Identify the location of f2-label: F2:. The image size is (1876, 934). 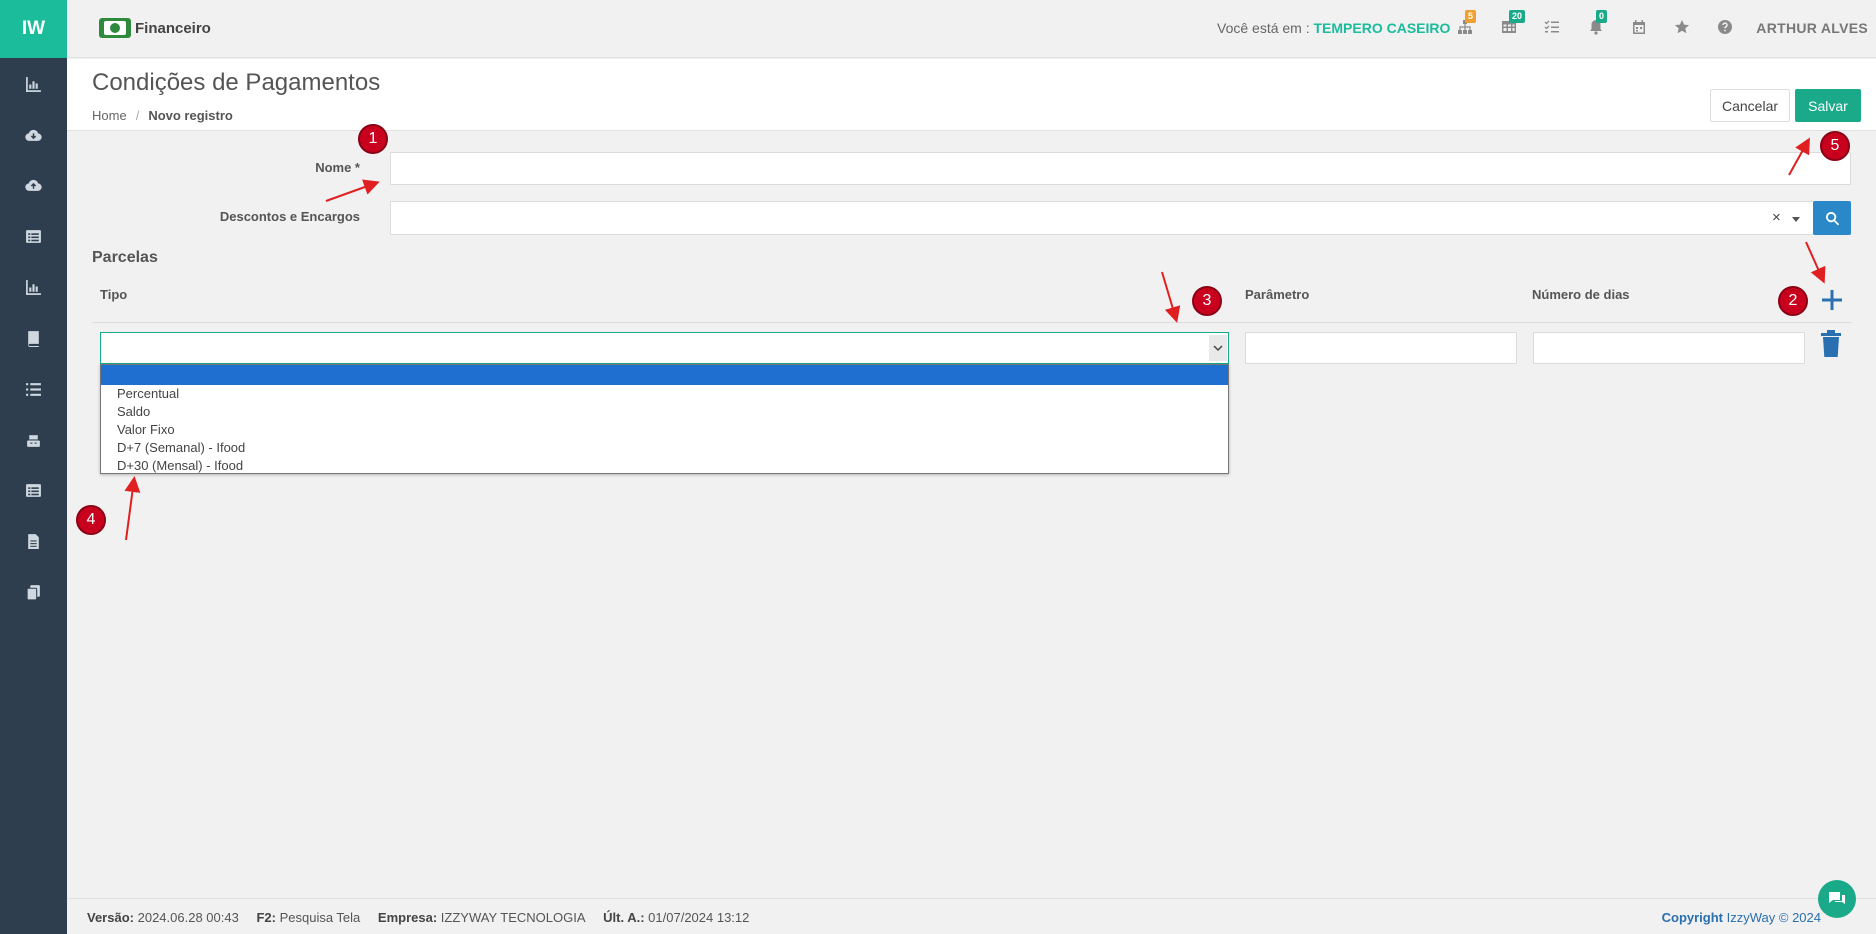
(266, 917).